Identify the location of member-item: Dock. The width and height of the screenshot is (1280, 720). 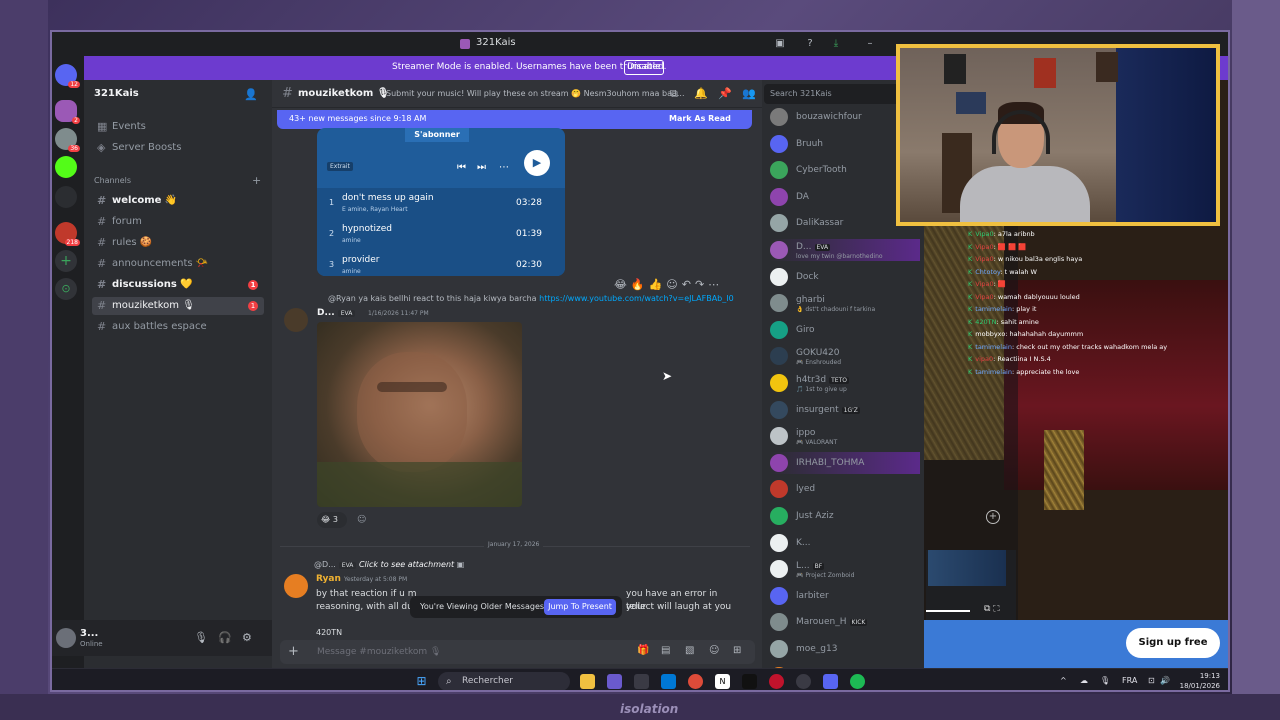
(845, 277).